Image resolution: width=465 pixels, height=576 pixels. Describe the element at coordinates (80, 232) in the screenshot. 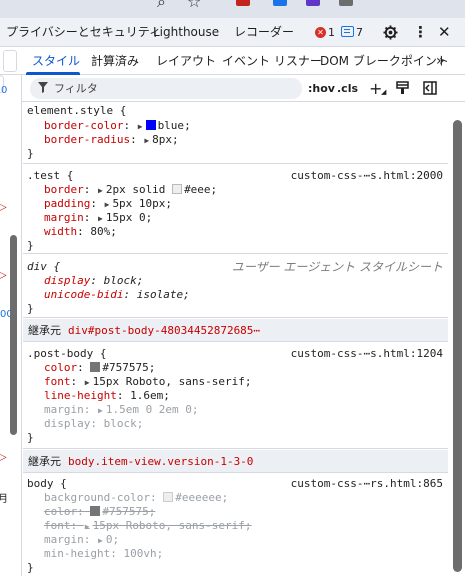

I see `declaration-width: width: 80%;` at that location.